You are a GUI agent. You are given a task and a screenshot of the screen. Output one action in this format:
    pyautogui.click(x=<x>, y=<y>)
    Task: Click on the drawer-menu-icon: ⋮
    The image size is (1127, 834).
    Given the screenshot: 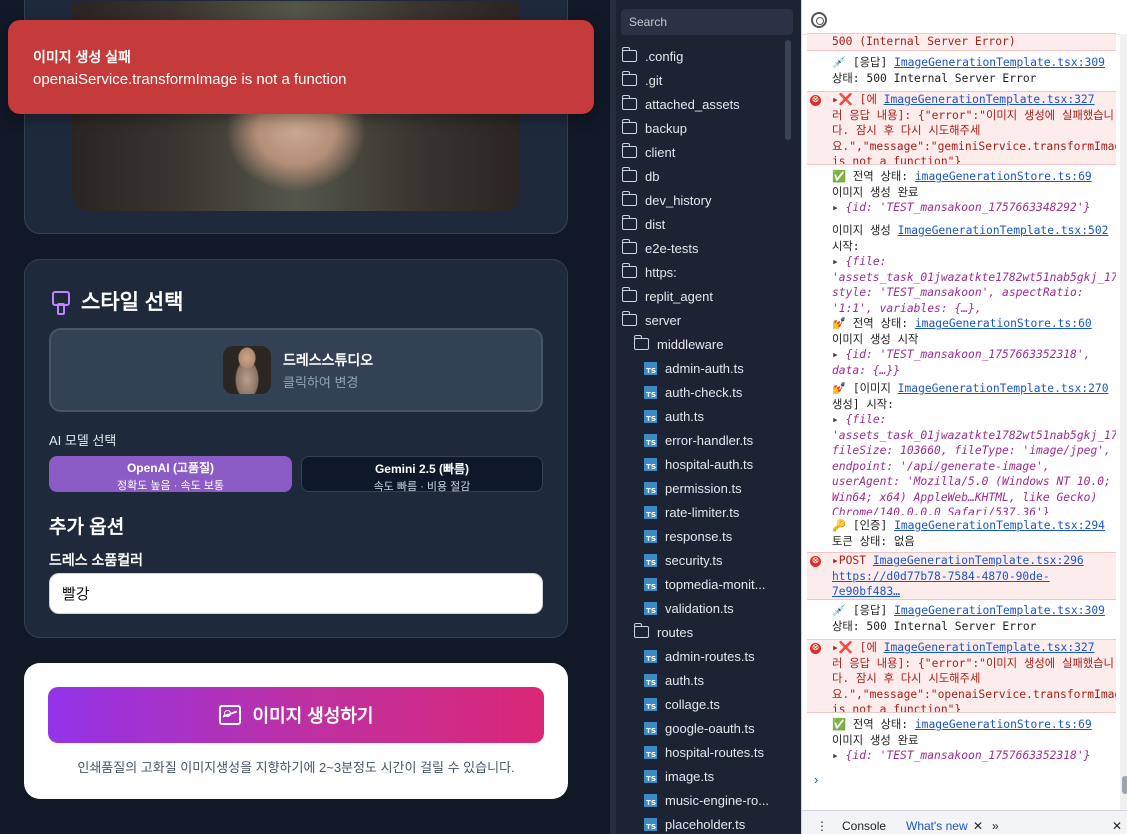 What is the action you would take?
    pyautogui.click(x=822, y=826)
    